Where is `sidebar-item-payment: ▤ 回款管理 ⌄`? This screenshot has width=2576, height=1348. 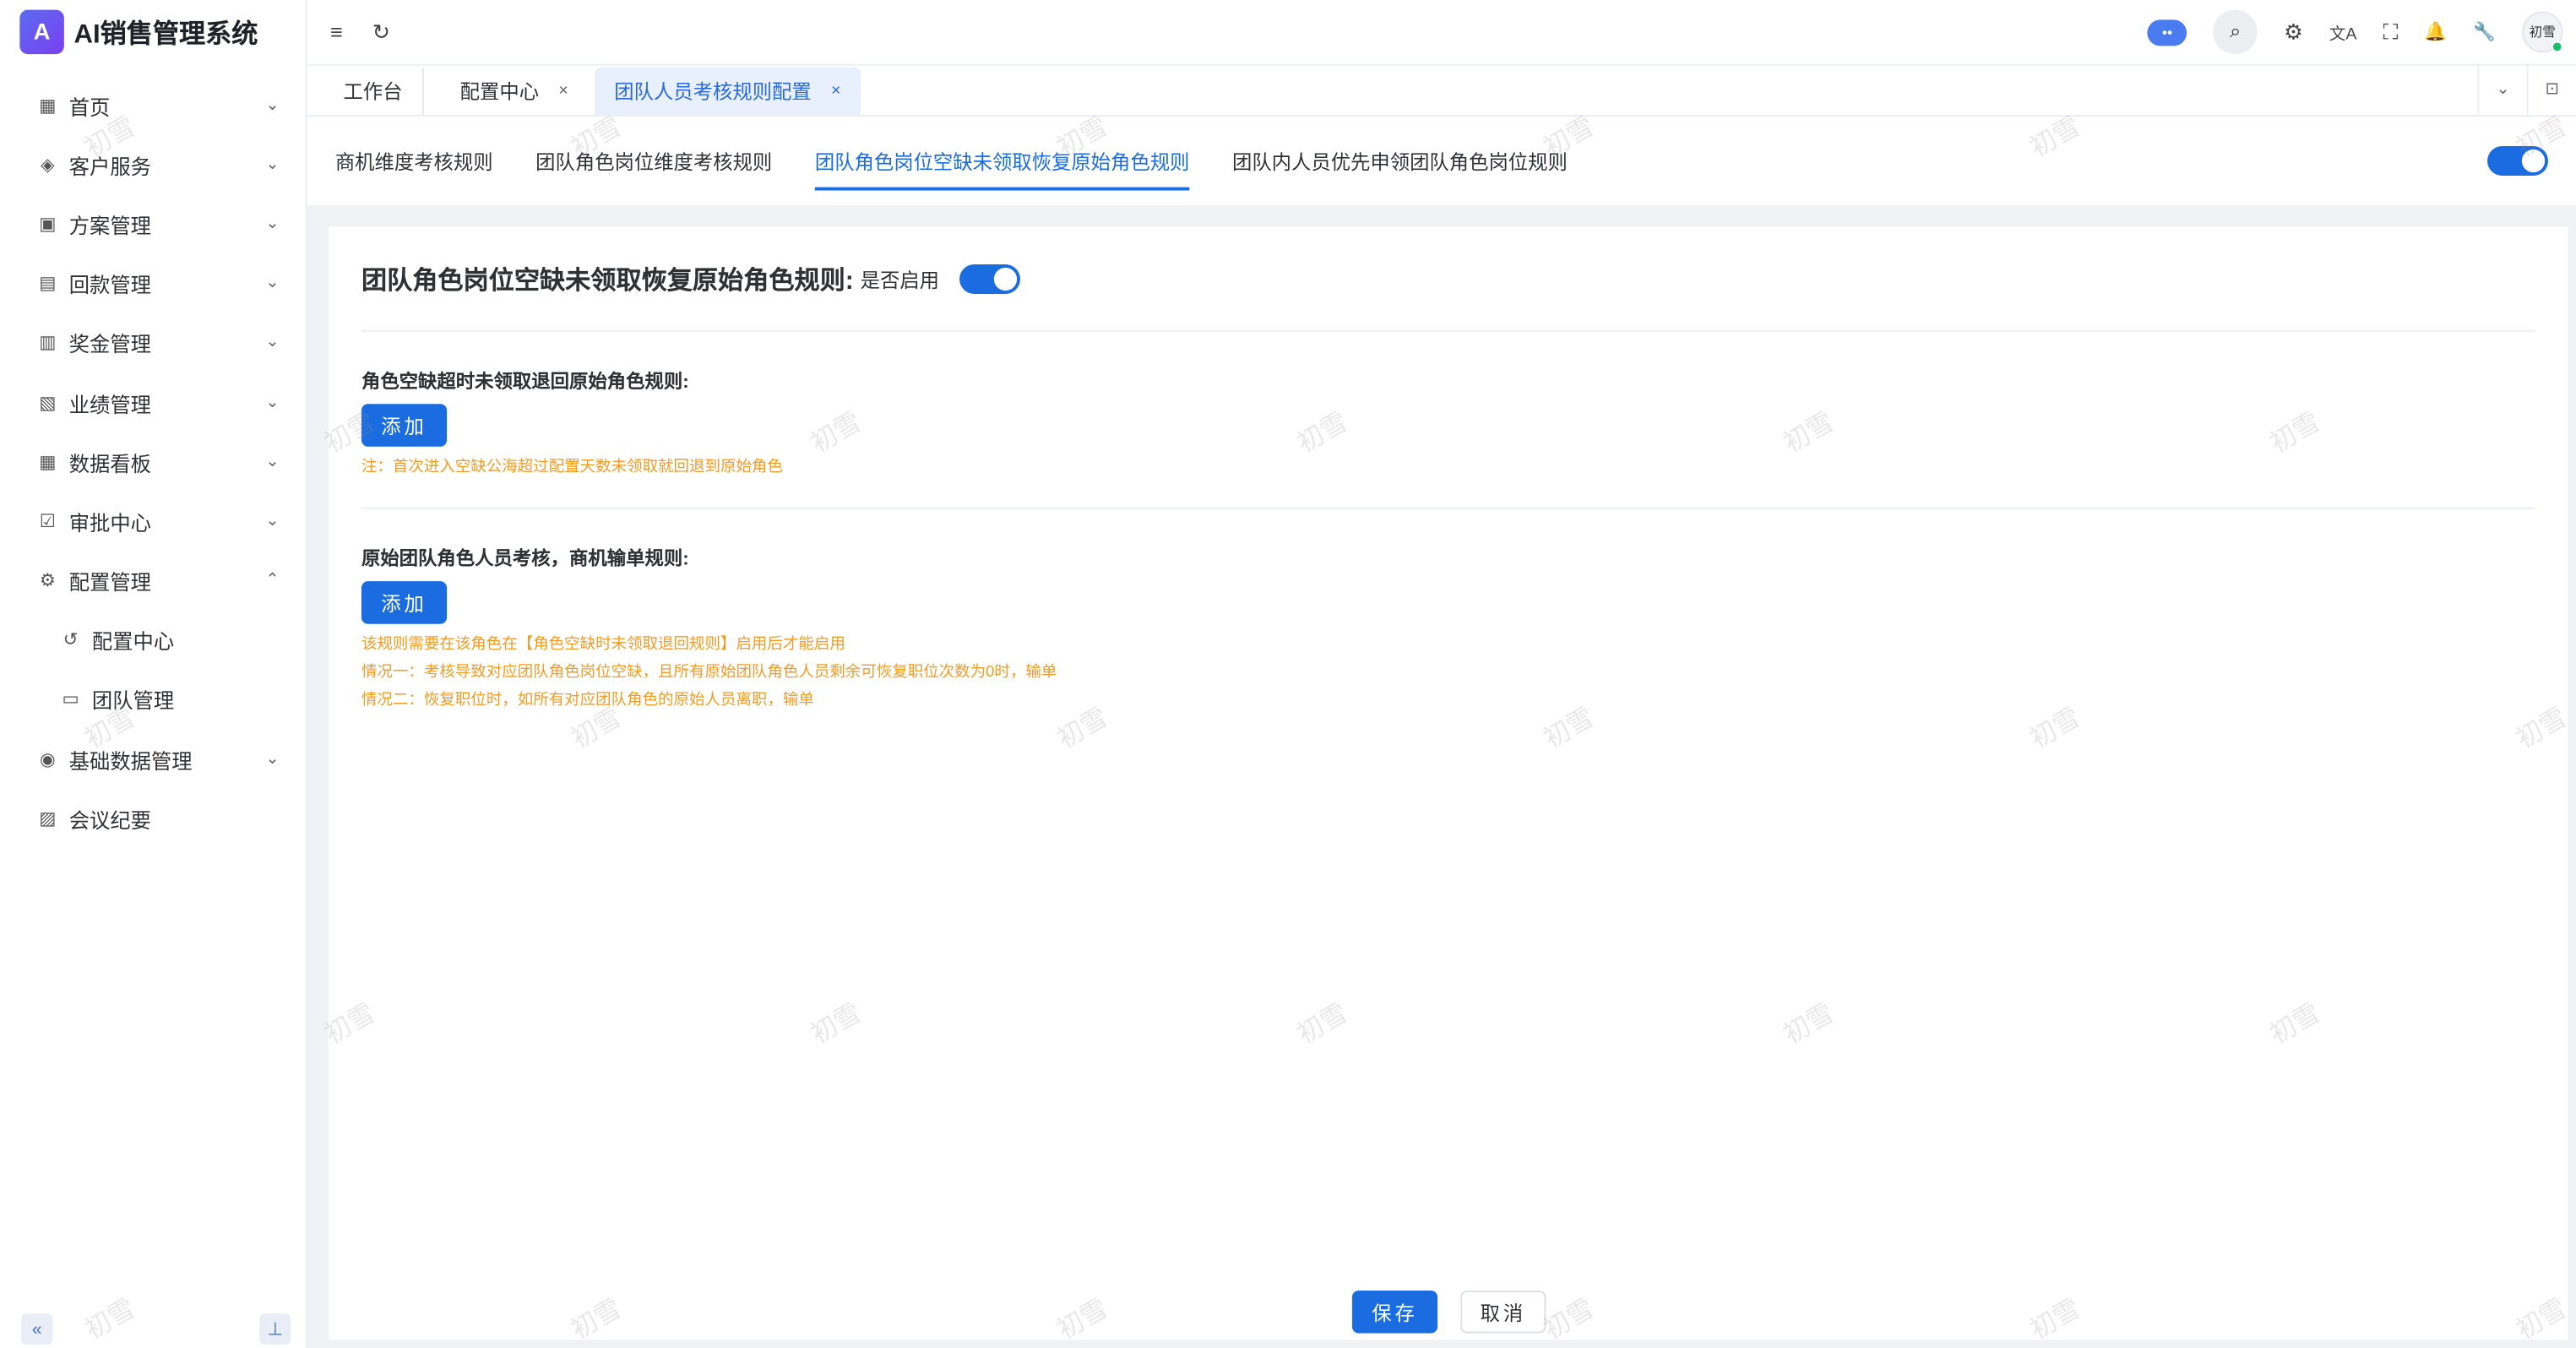
sidebar-item-payment: ▤ 回款管理 ⌄ is located at coordinates (153, 283).